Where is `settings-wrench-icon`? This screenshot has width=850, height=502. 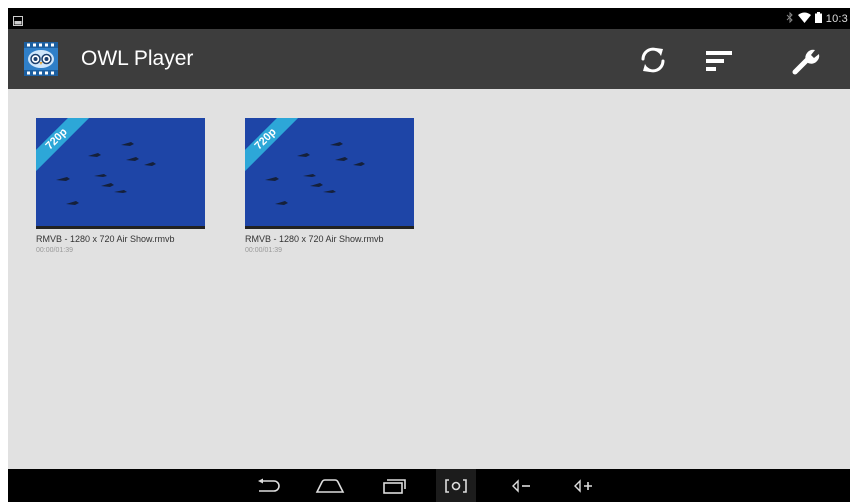 settings-wrench-icon is located at coordinates (807, 60).